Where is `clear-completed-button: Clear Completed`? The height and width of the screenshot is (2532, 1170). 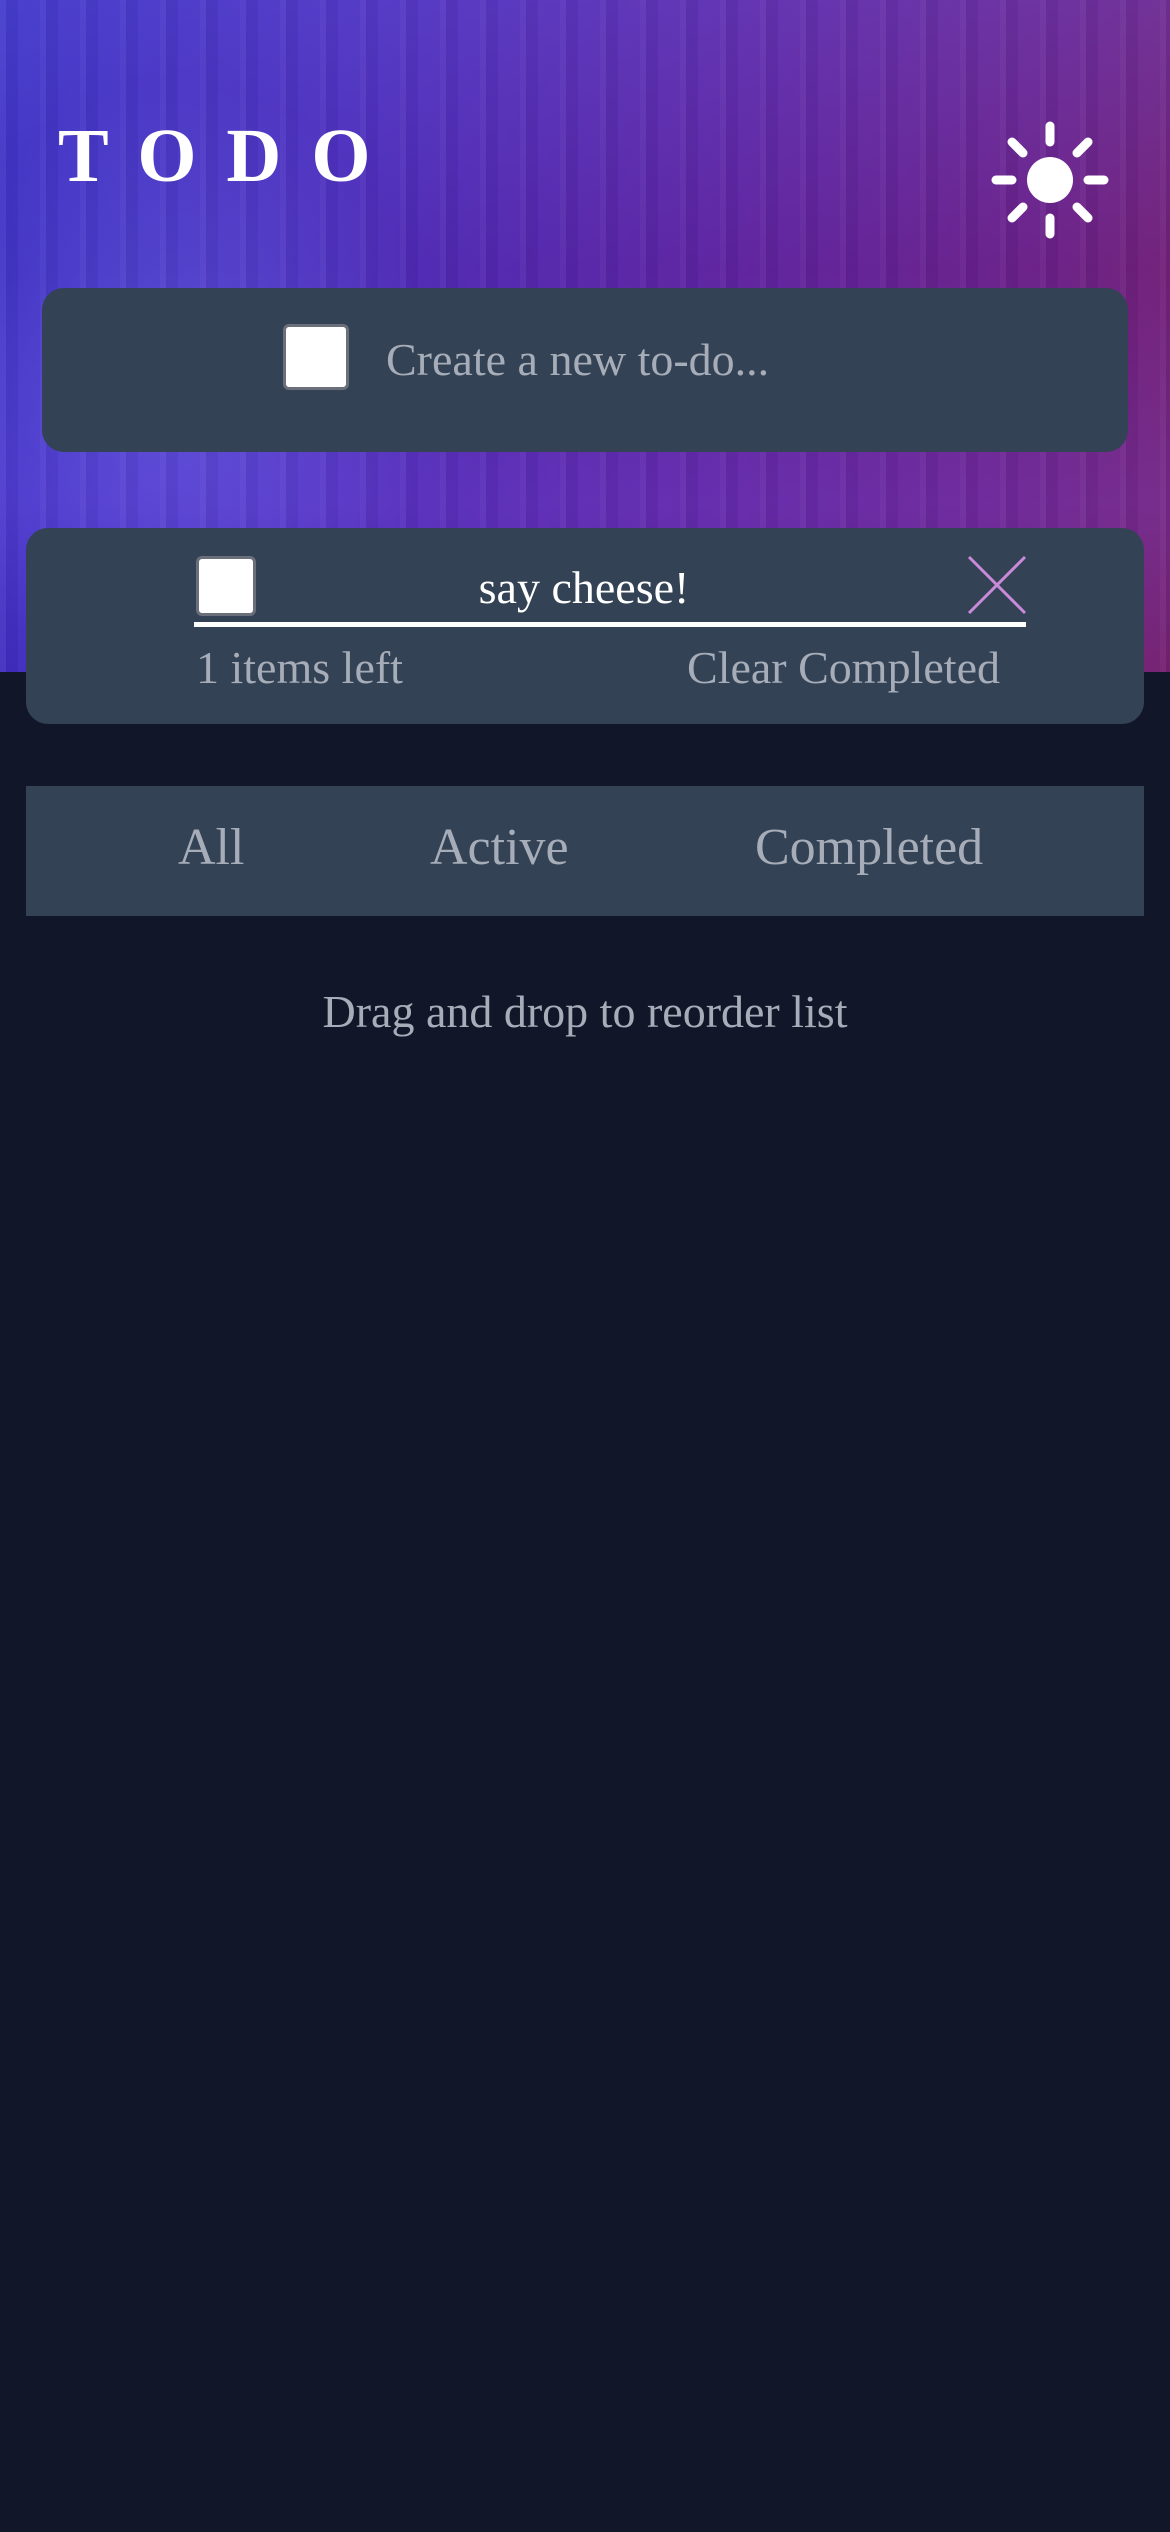 clear-completed-button: Clear Completed is located at coordinates (843, 668).